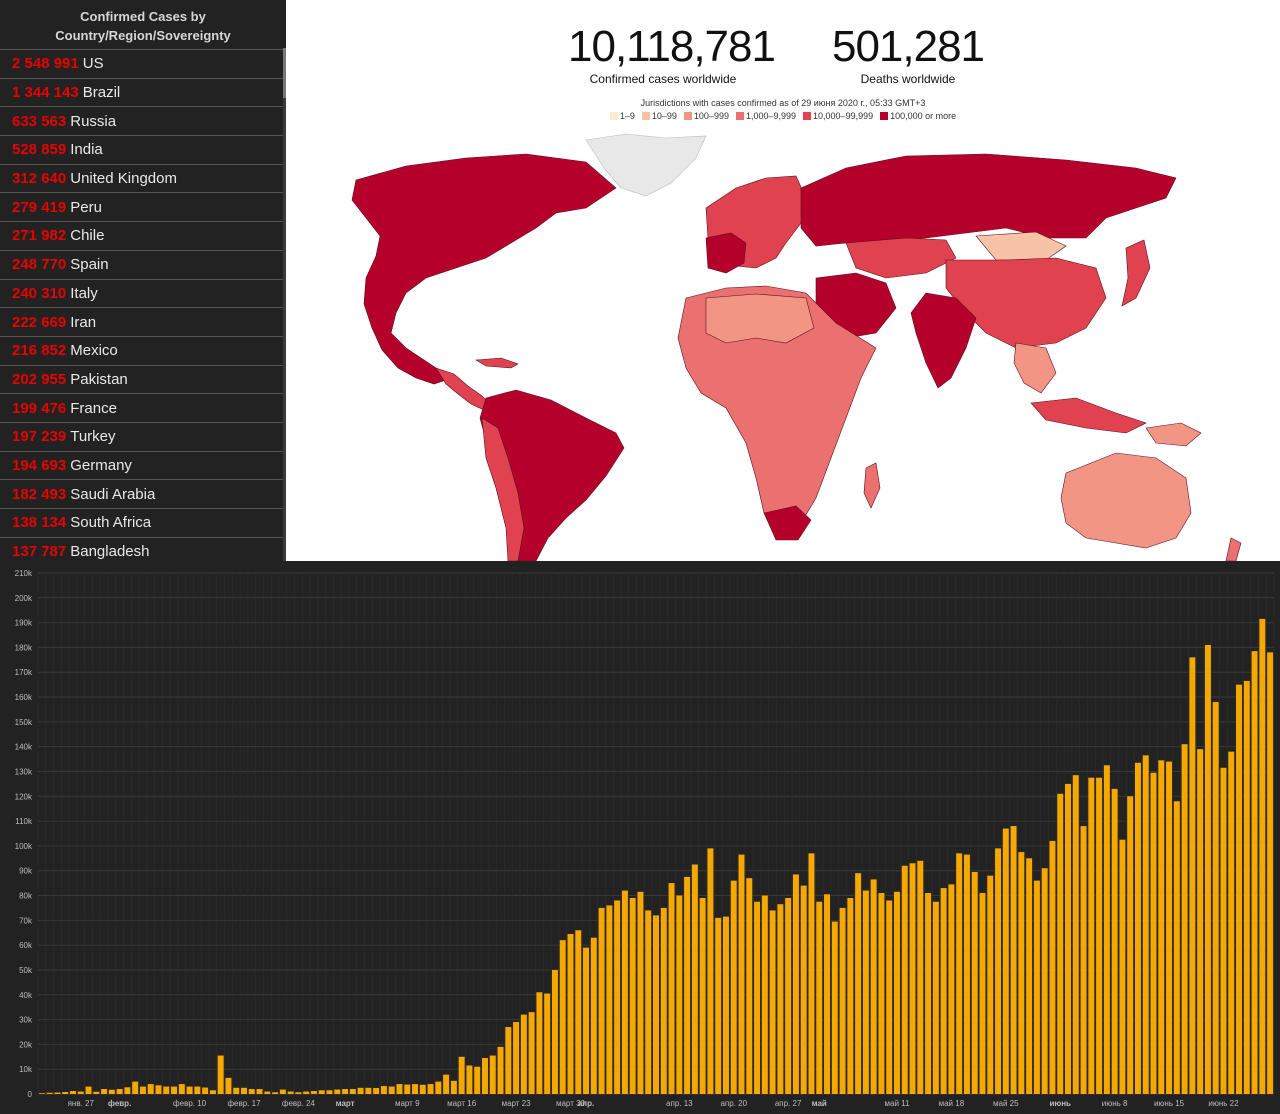 The width and height of the screenshot is (1280, 1114). Describe the element at coordinates (497, 363) in the screenshot. I see `map-caribbean` at that location.